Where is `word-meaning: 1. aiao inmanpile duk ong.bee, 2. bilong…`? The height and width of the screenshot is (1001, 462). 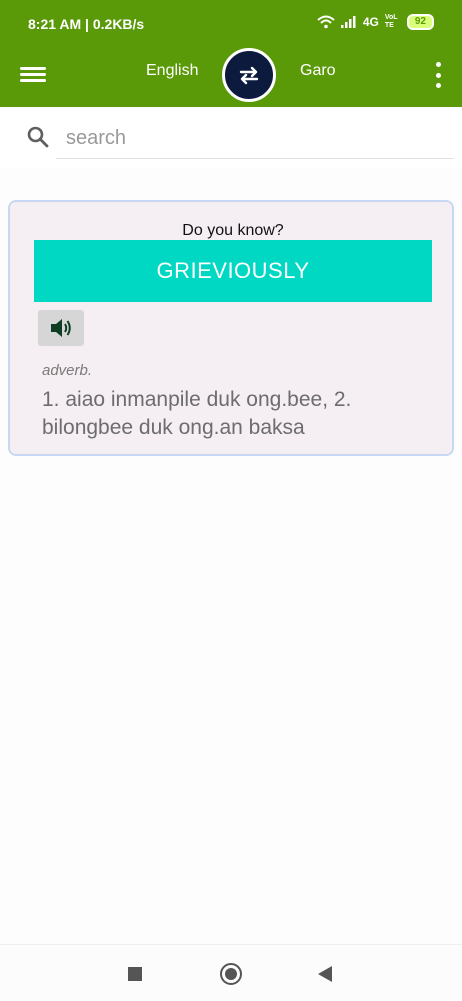
word-meaning: 1. aiao inmanpile duk ong.bee, 2. bilong… is located at coordinates (197, 413).